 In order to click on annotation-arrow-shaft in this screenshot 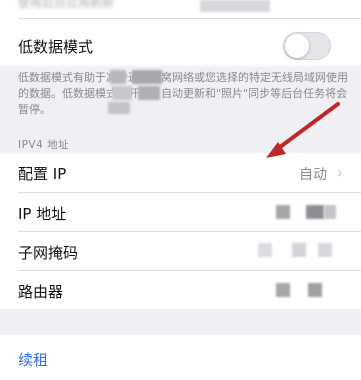, I will do `click(307, 127)`.